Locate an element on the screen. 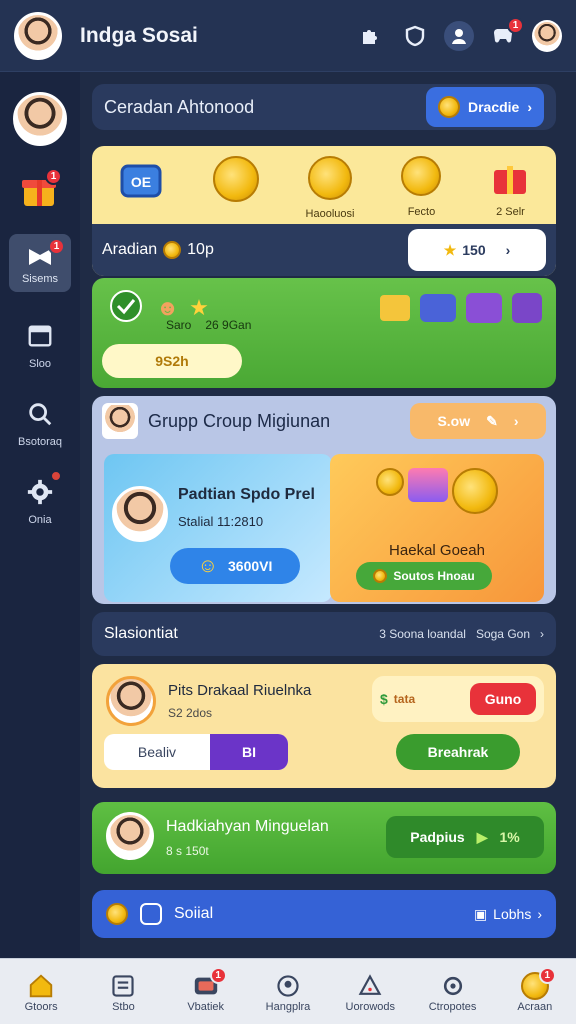  match-name: Pits Drakaal Riuelnka is located at coordinates (240, 690).